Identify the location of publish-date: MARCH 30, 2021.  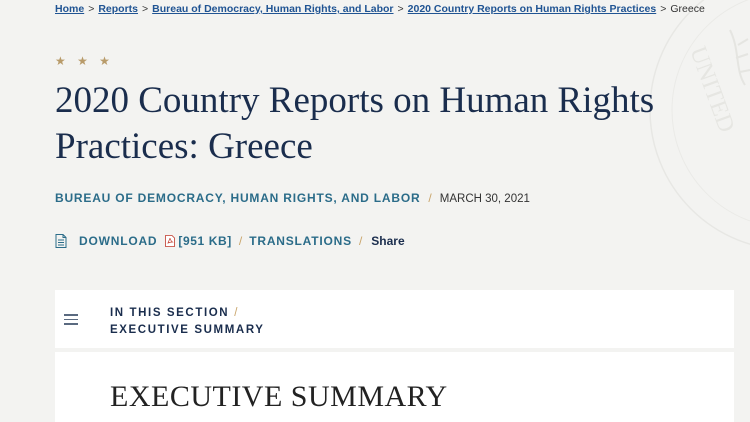
(484, 199).